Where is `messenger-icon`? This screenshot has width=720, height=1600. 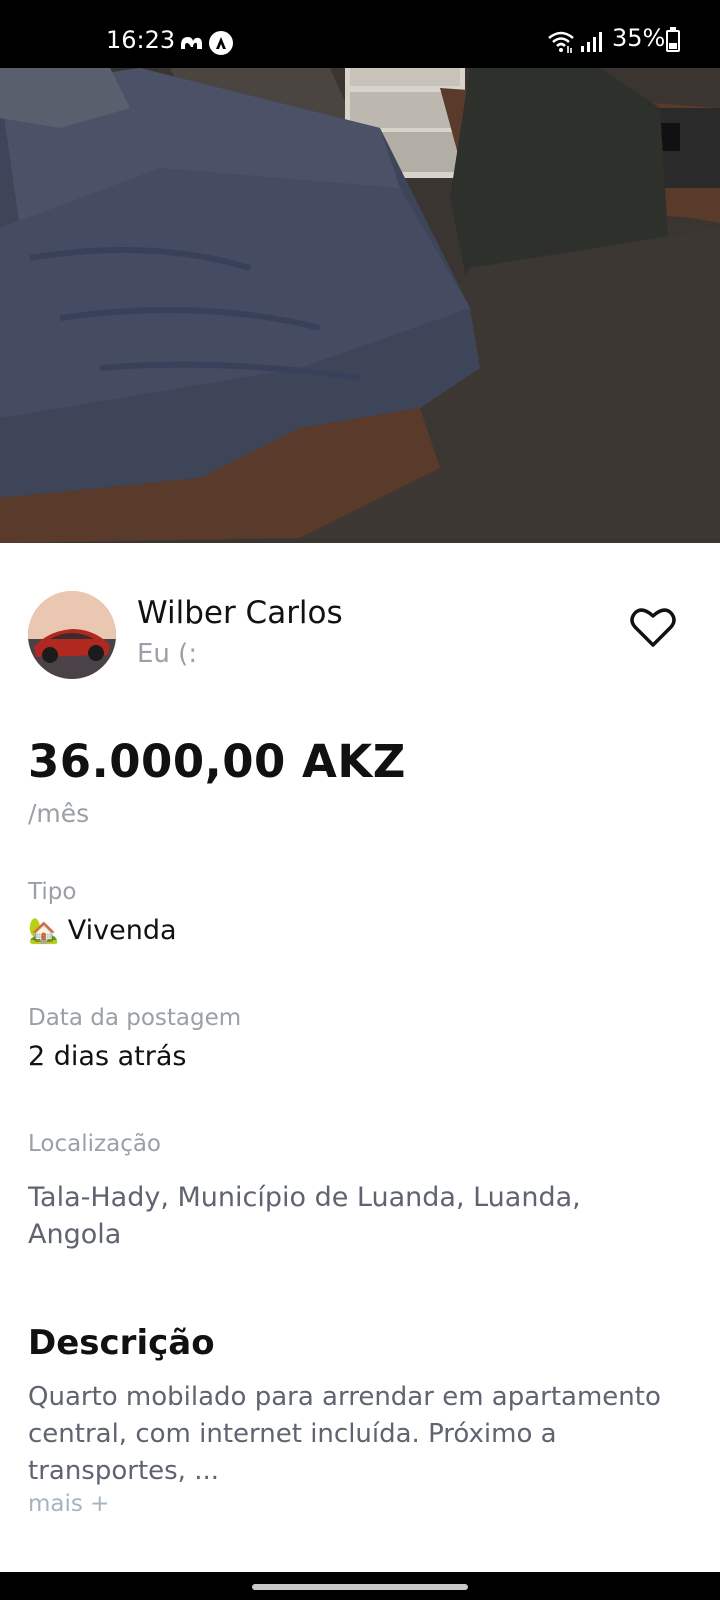 messenger-icon is located at coordinates (191, 43).